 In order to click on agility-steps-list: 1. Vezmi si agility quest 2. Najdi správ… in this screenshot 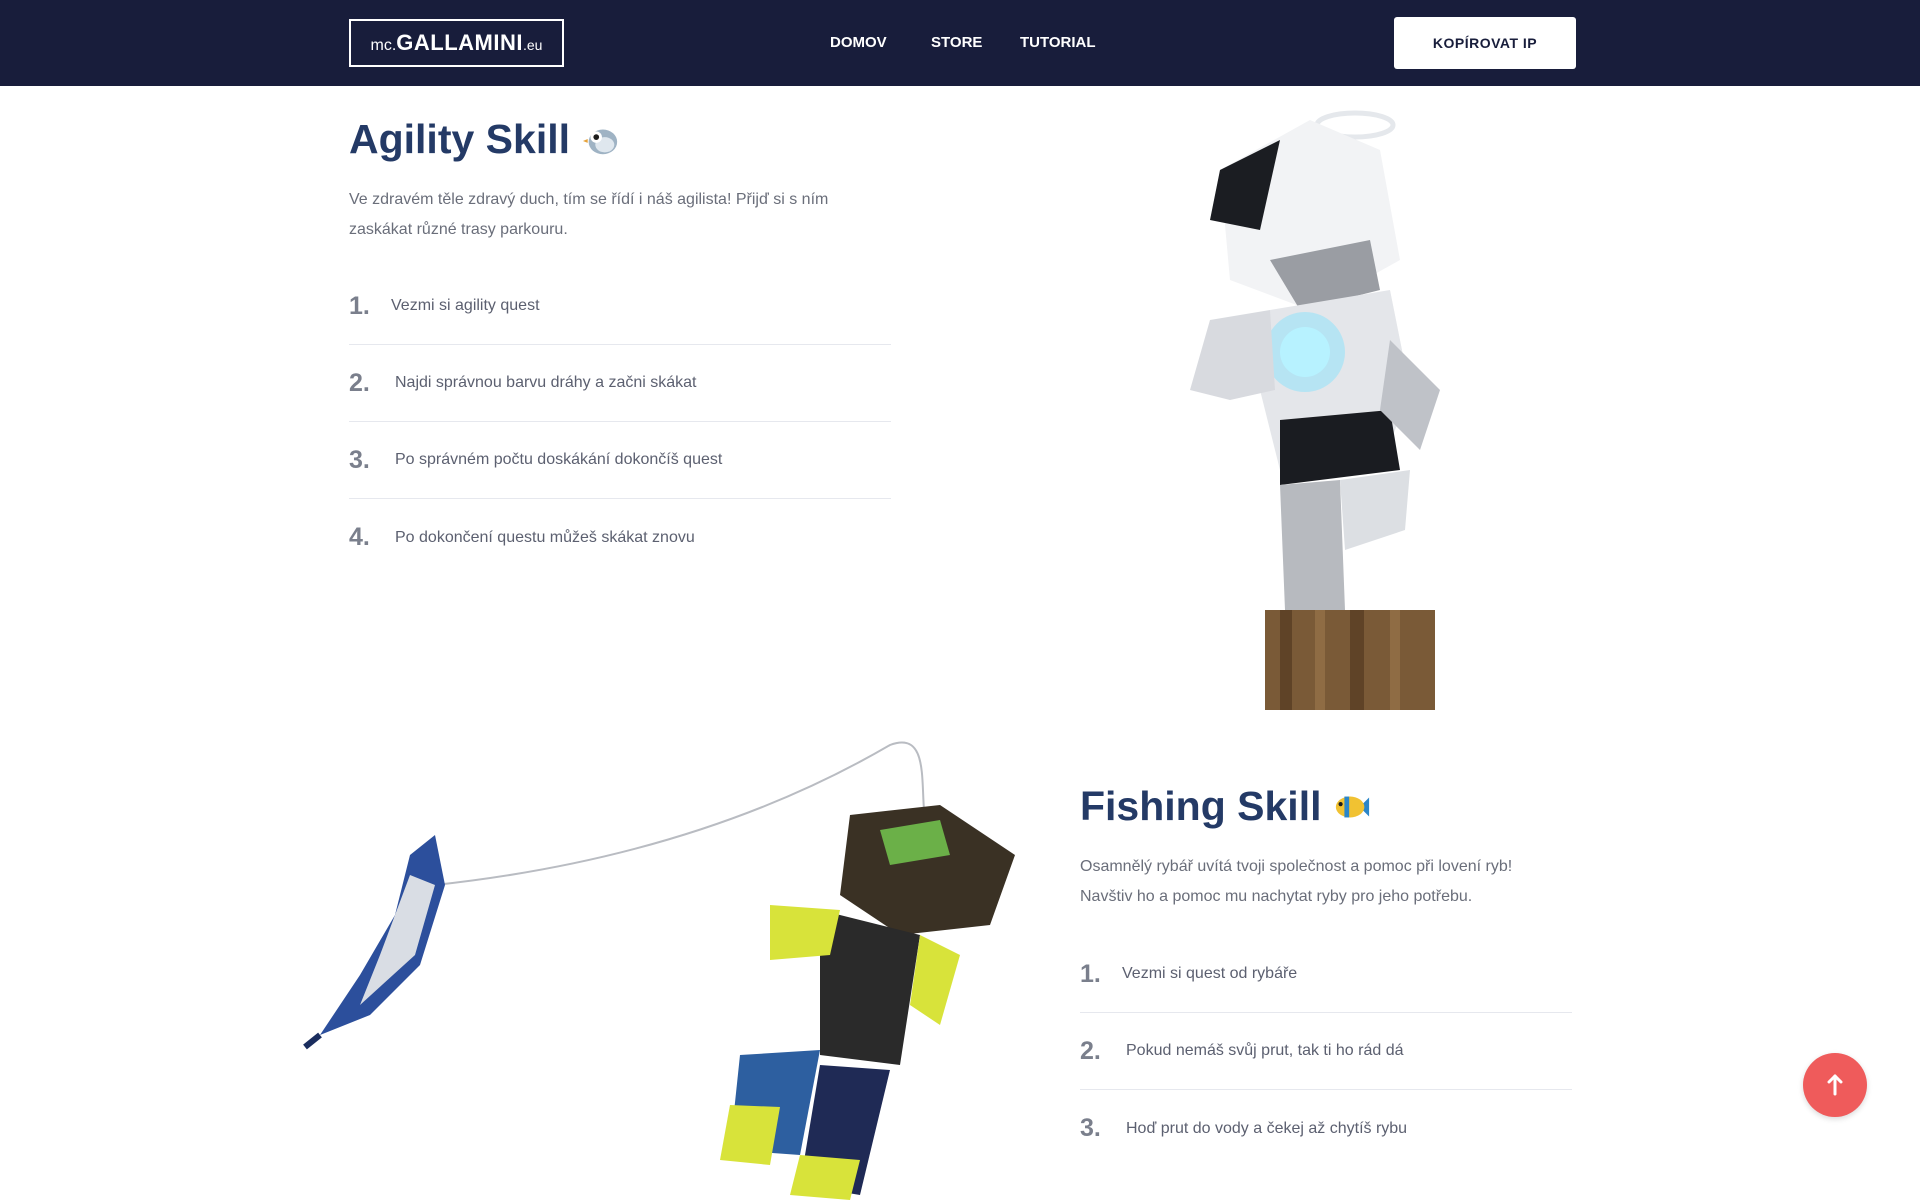, I will do `click(620, 422)`.